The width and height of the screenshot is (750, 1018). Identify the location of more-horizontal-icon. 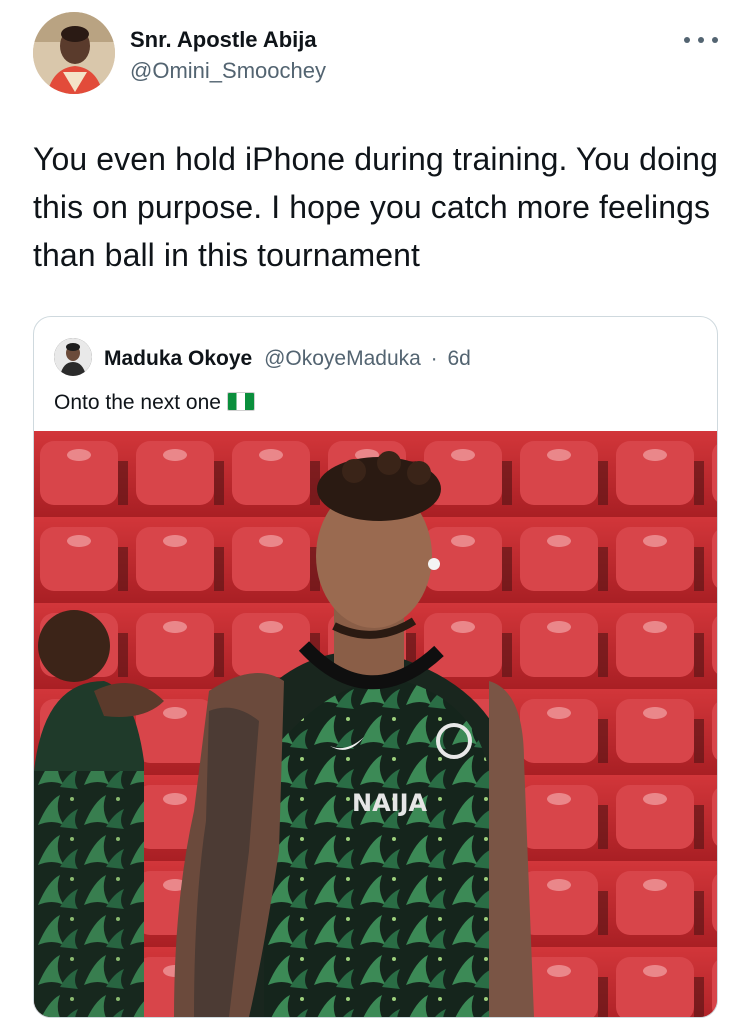
(701, 40).